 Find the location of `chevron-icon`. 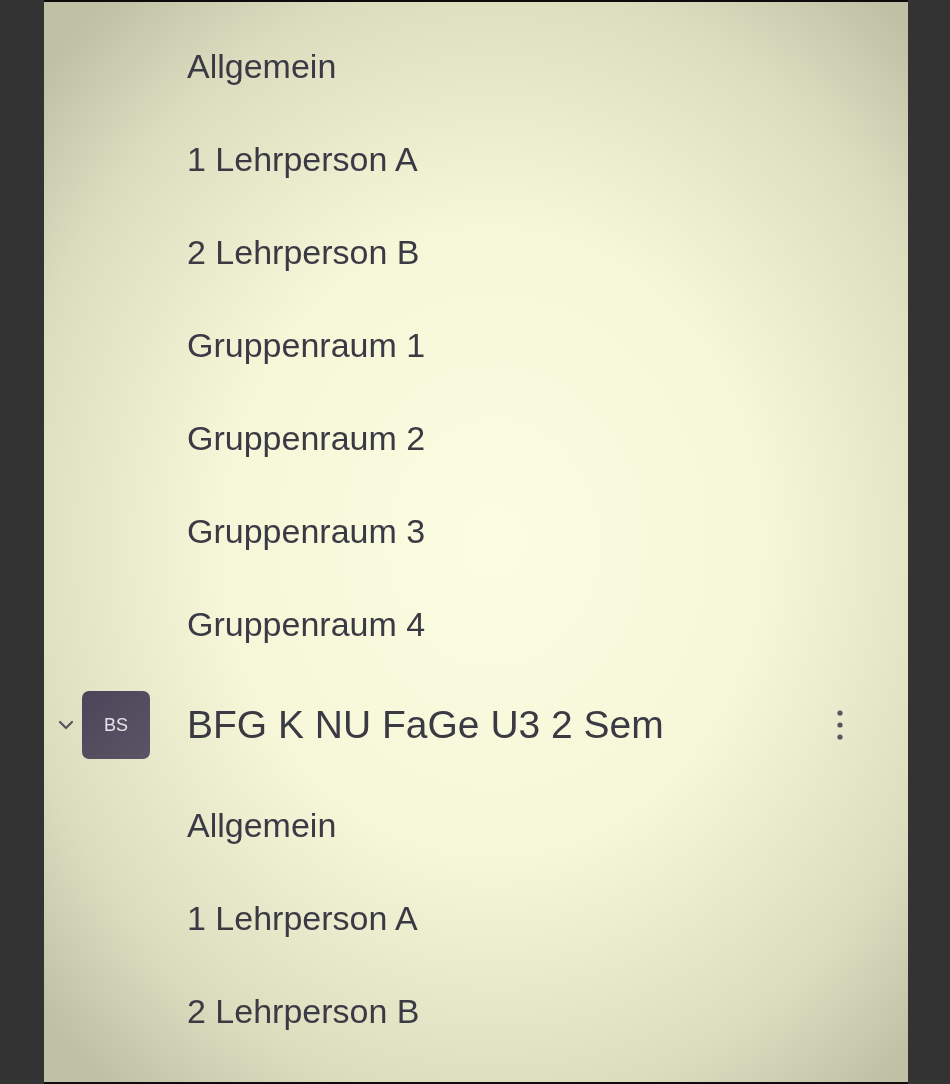

chevron-icon is located at coordinates (66, 725).